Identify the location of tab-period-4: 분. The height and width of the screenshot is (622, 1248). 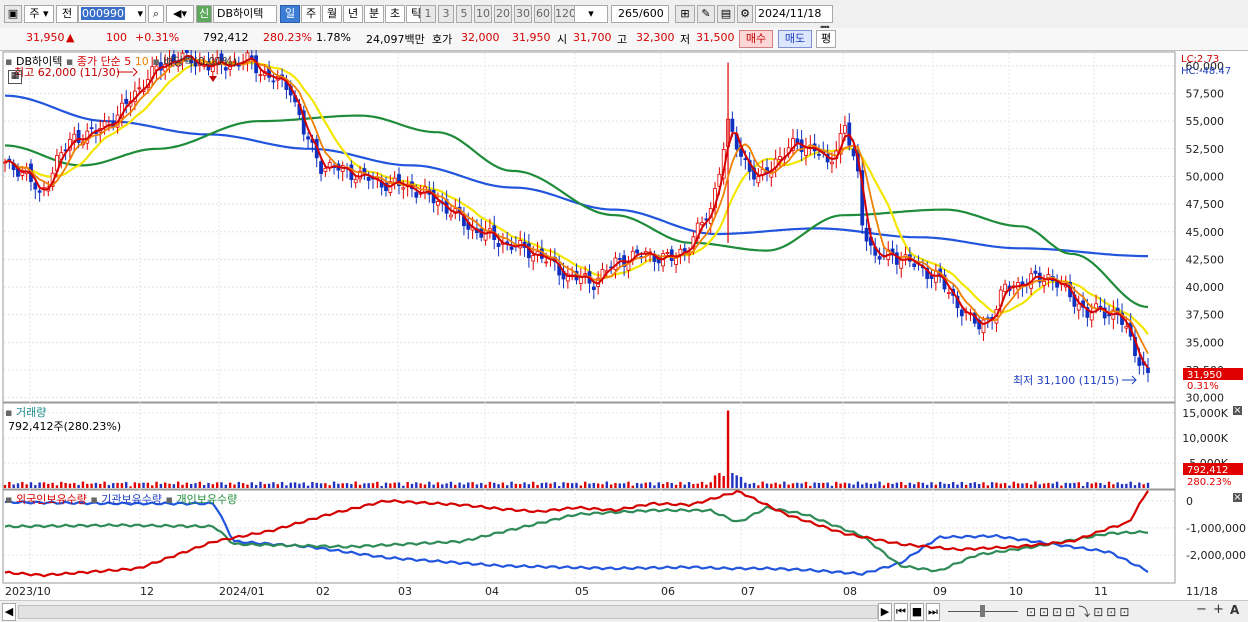
(374, 14).